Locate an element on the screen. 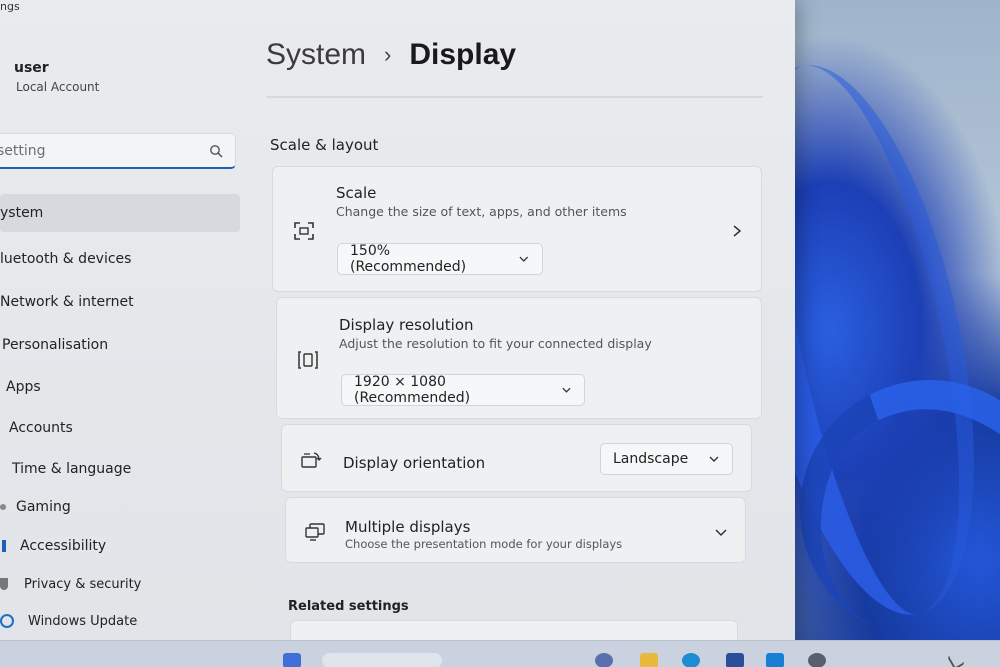 Image resolution: width=1000 pixels, height=667 pixels. sidebar-item-label: Accessibility is located at coordinates (63, 546).